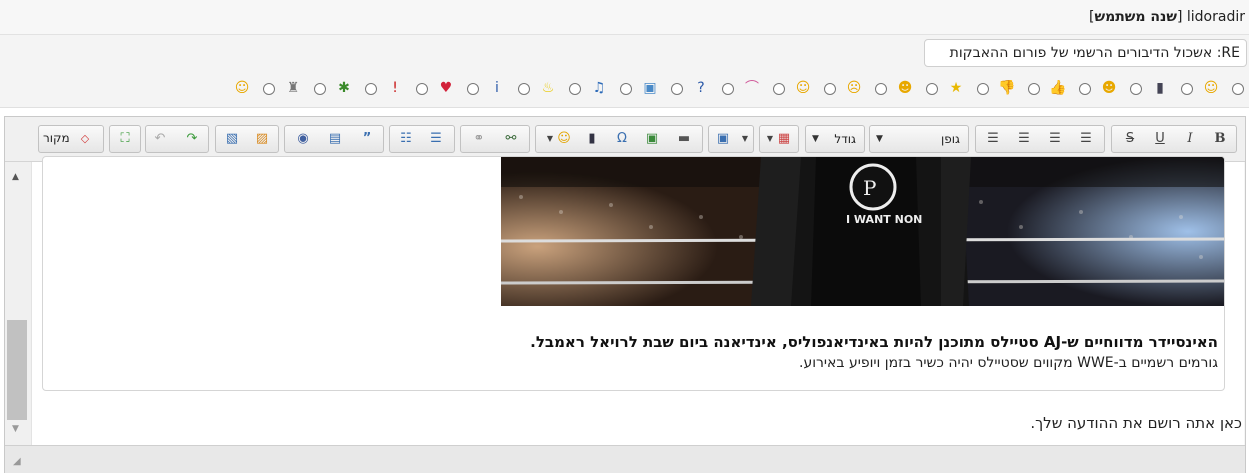  I want to click on rainbow-icon: ⌒, so click(752, 88).